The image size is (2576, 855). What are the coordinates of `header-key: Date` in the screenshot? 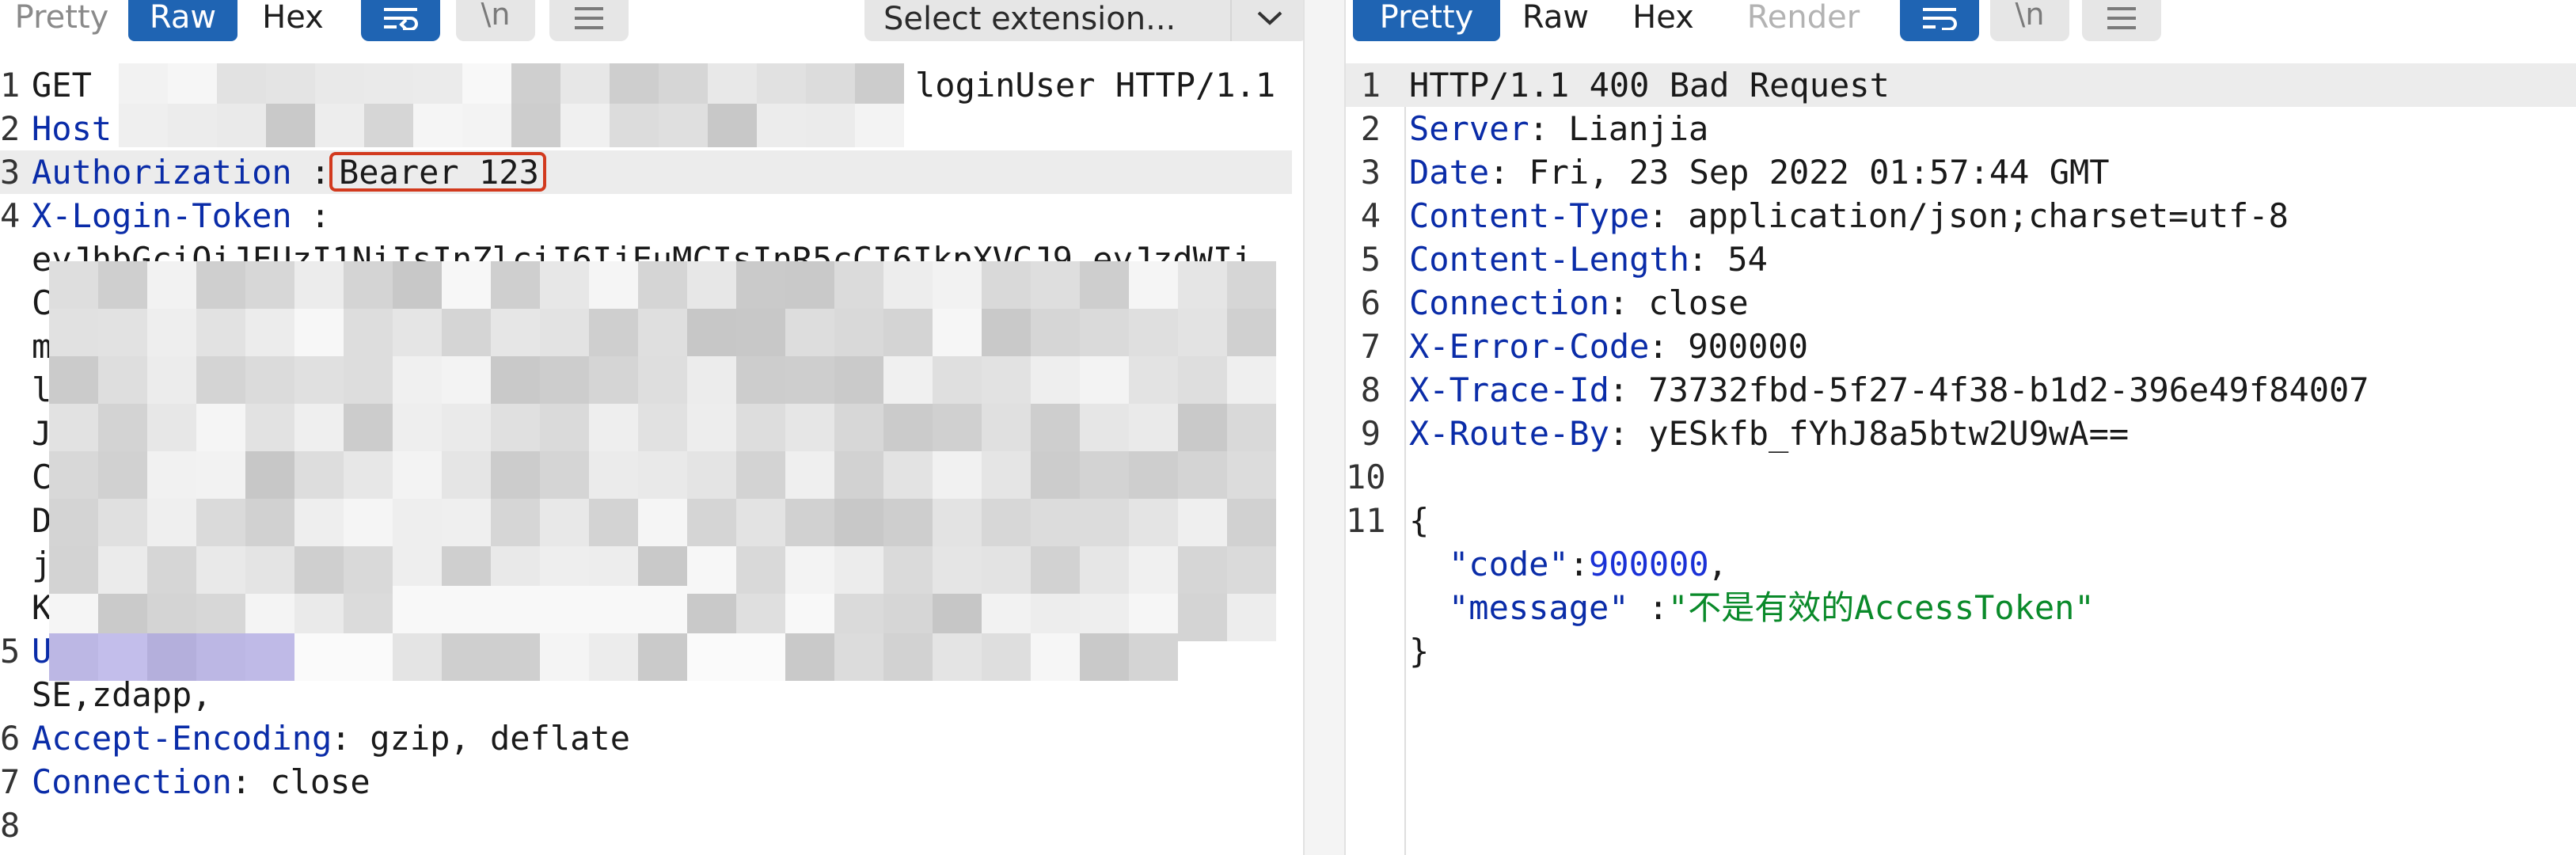 It's located at (1449, 172).